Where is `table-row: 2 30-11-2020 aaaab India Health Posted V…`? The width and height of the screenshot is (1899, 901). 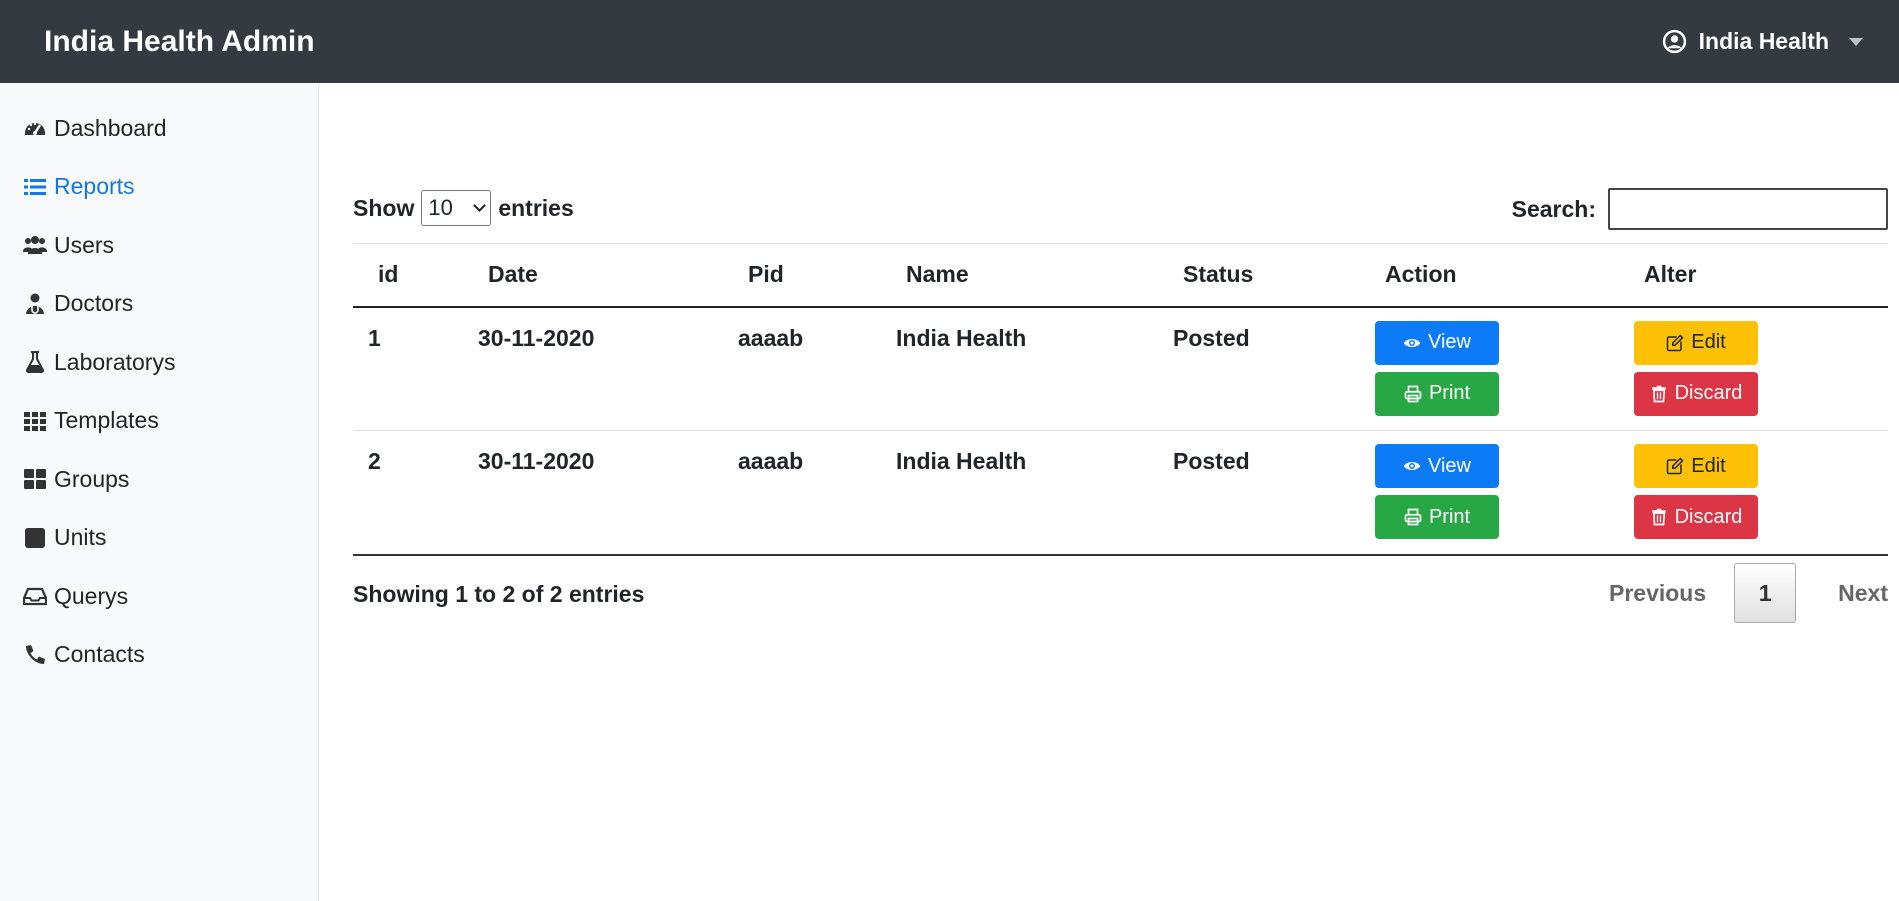 table-row: 2 30-11-2020 aaaab India Health Posted V… is located at coordinates (1120, 493).